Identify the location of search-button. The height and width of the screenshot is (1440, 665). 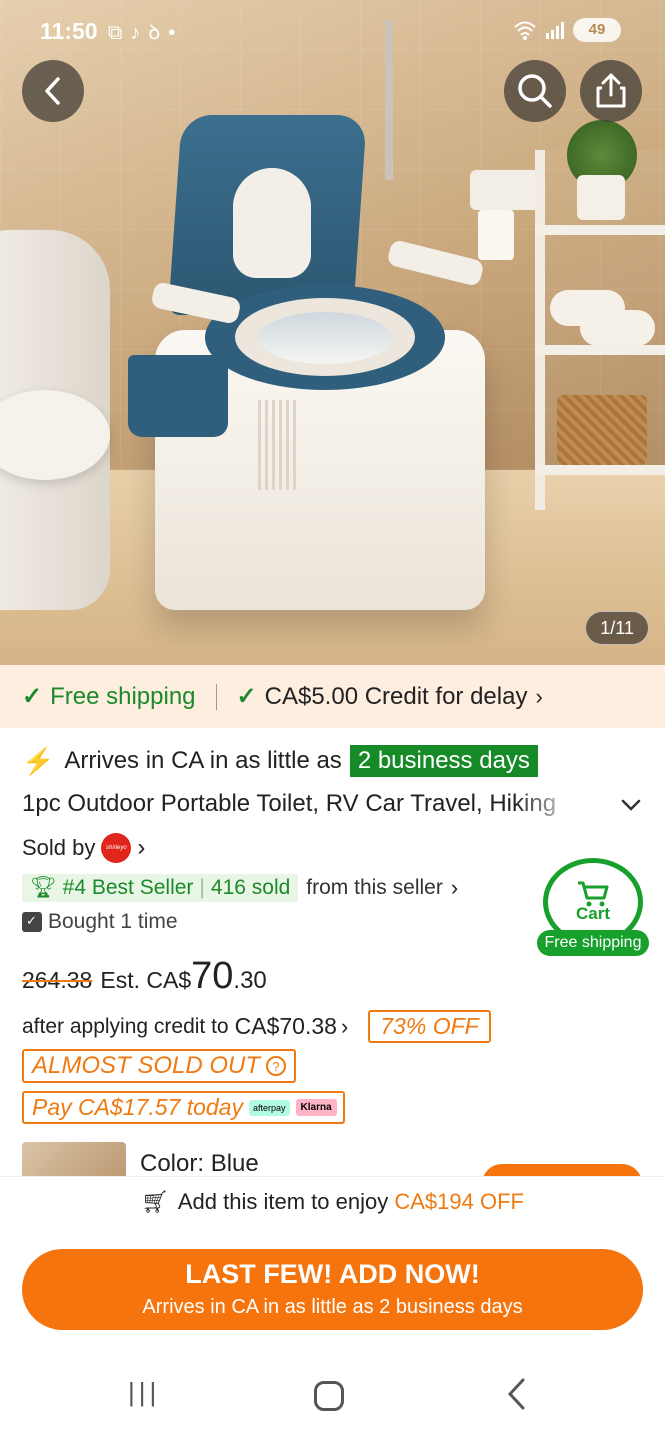
(535, 91).